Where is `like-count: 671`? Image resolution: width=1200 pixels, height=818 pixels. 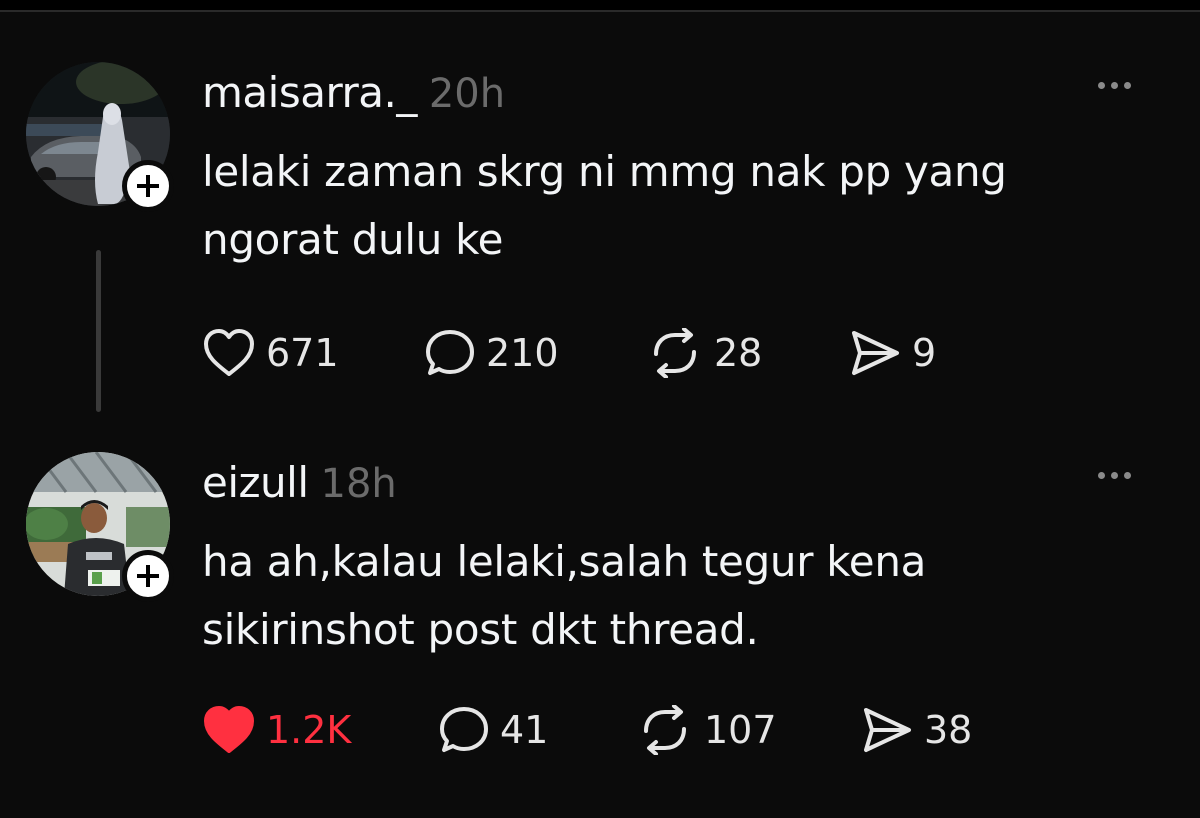 like-count: 671 is located at coordinates (302, 353).